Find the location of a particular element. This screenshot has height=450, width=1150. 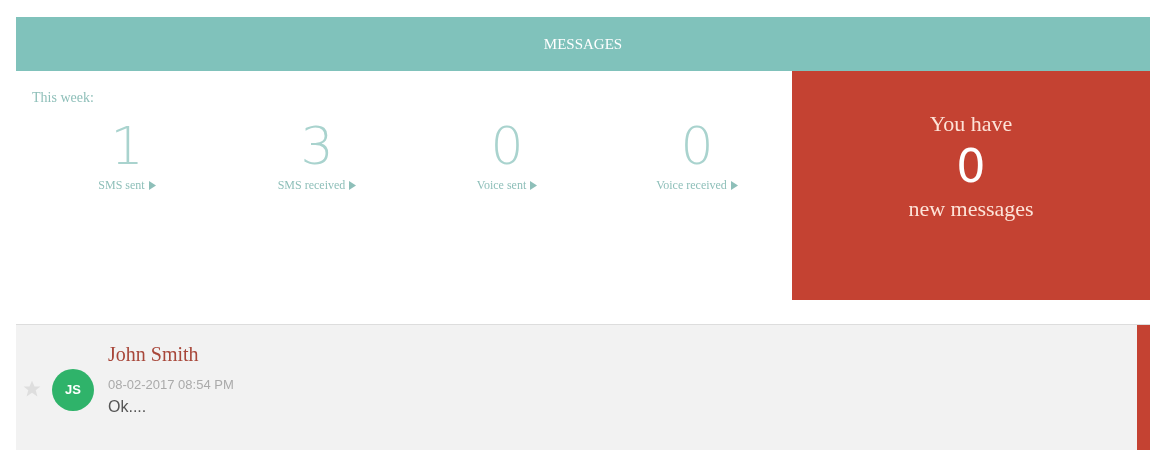

period-label: This week: is located at coordinates (63, 98).